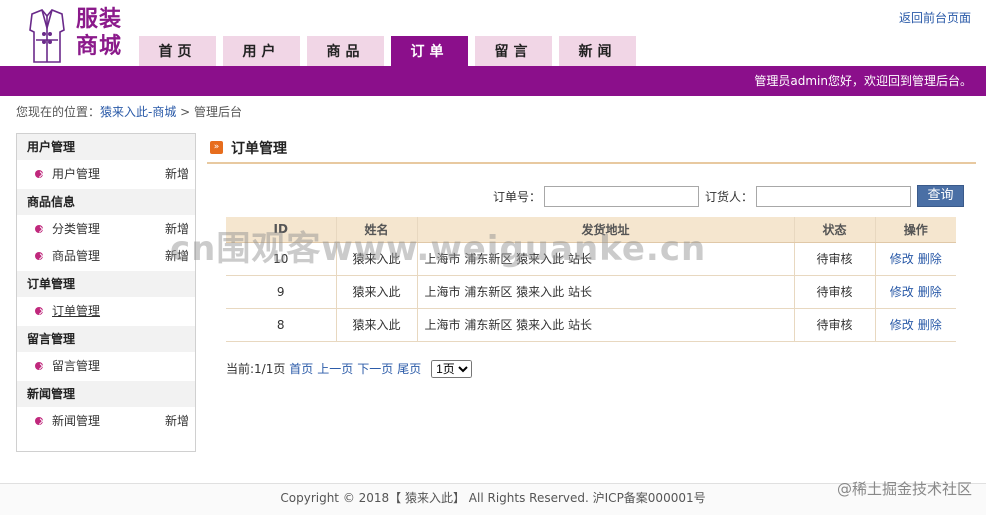 The width and height of the screenshot is (986, 515). Describe the element at coordinates (76, 421) in the screenshot. I see `sidebar-item-label: 新闻管理` at that location.